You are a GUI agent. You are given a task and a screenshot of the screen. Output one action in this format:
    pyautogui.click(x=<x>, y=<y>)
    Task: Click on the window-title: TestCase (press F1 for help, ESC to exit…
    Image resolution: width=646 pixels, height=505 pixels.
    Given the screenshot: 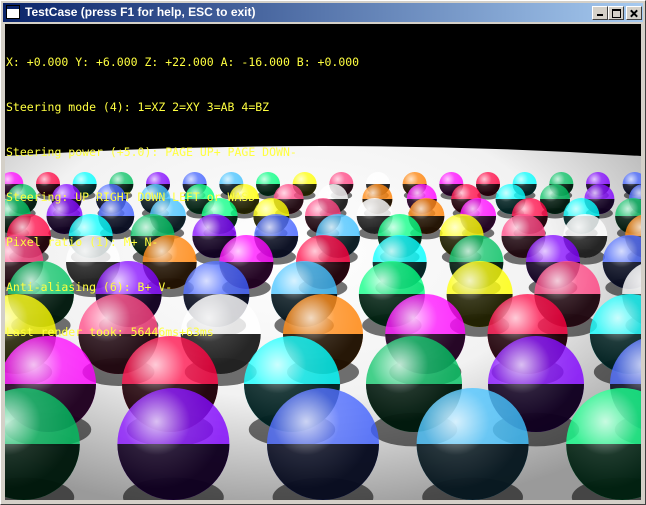 What is the action you would take?
    pyautogui.click(x=140, y=12)
    